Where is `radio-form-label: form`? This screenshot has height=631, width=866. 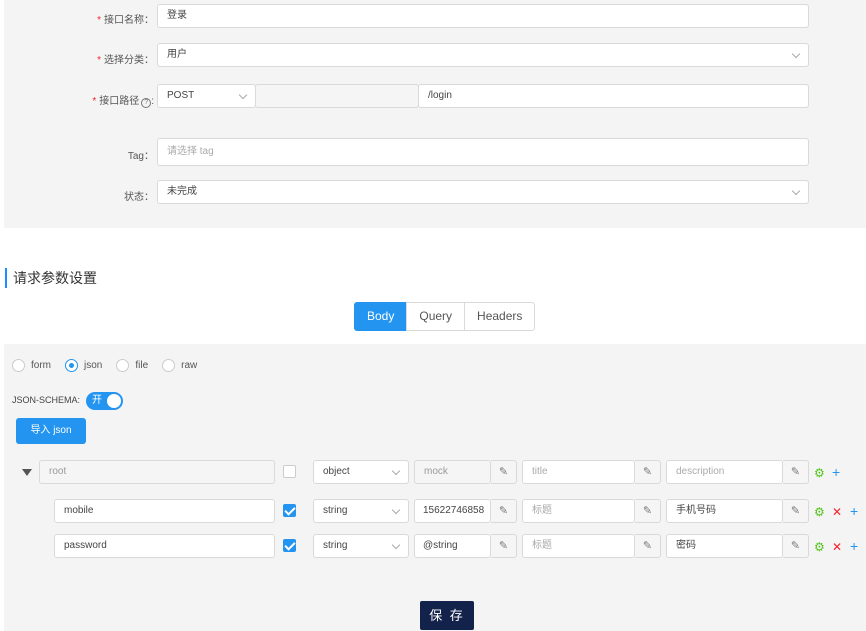 radio-form-label: form is located at coordinates (41, 365).